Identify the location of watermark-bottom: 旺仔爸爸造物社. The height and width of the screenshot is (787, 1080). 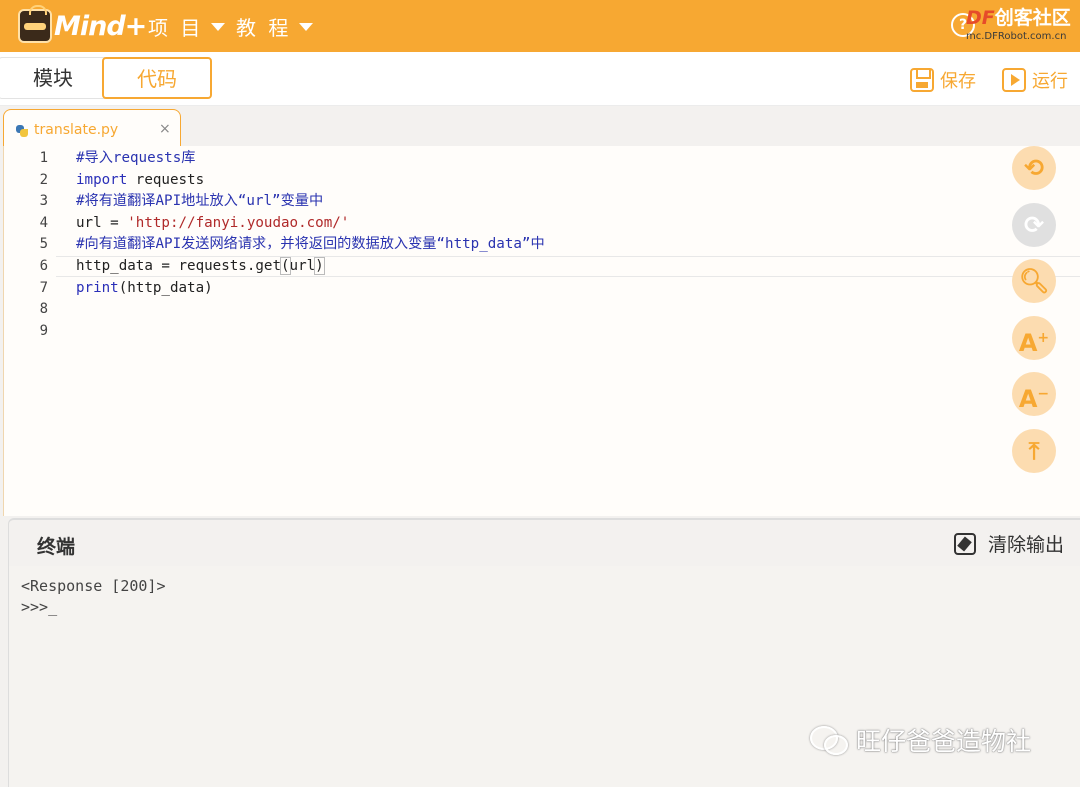
(920, 740).